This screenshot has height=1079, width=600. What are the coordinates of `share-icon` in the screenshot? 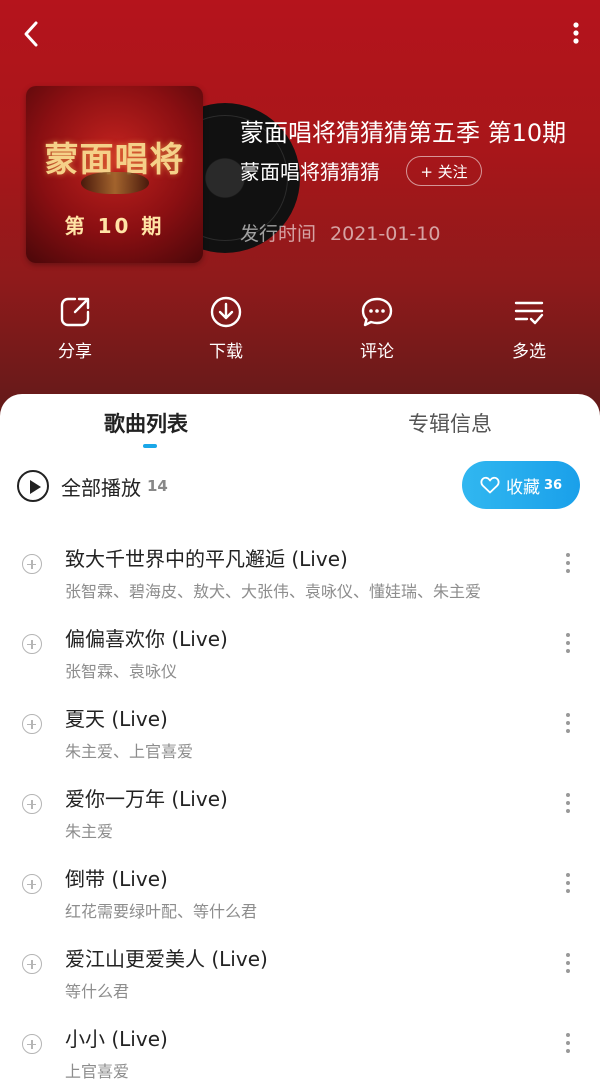 It's located at (75, 312).